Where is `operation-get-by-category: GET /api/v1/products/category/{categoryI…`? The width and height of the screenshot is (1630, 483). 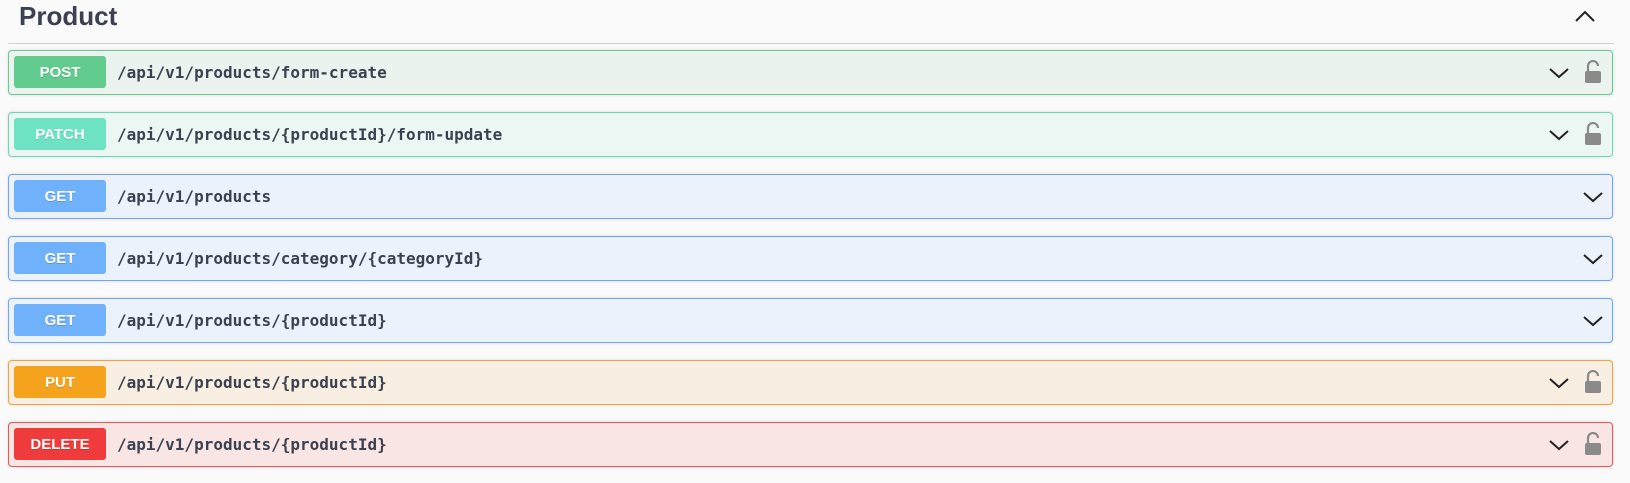
operation-get-by-category: GET /api/v1/products/category/{categoryI… is located at coordinates (810, 258).